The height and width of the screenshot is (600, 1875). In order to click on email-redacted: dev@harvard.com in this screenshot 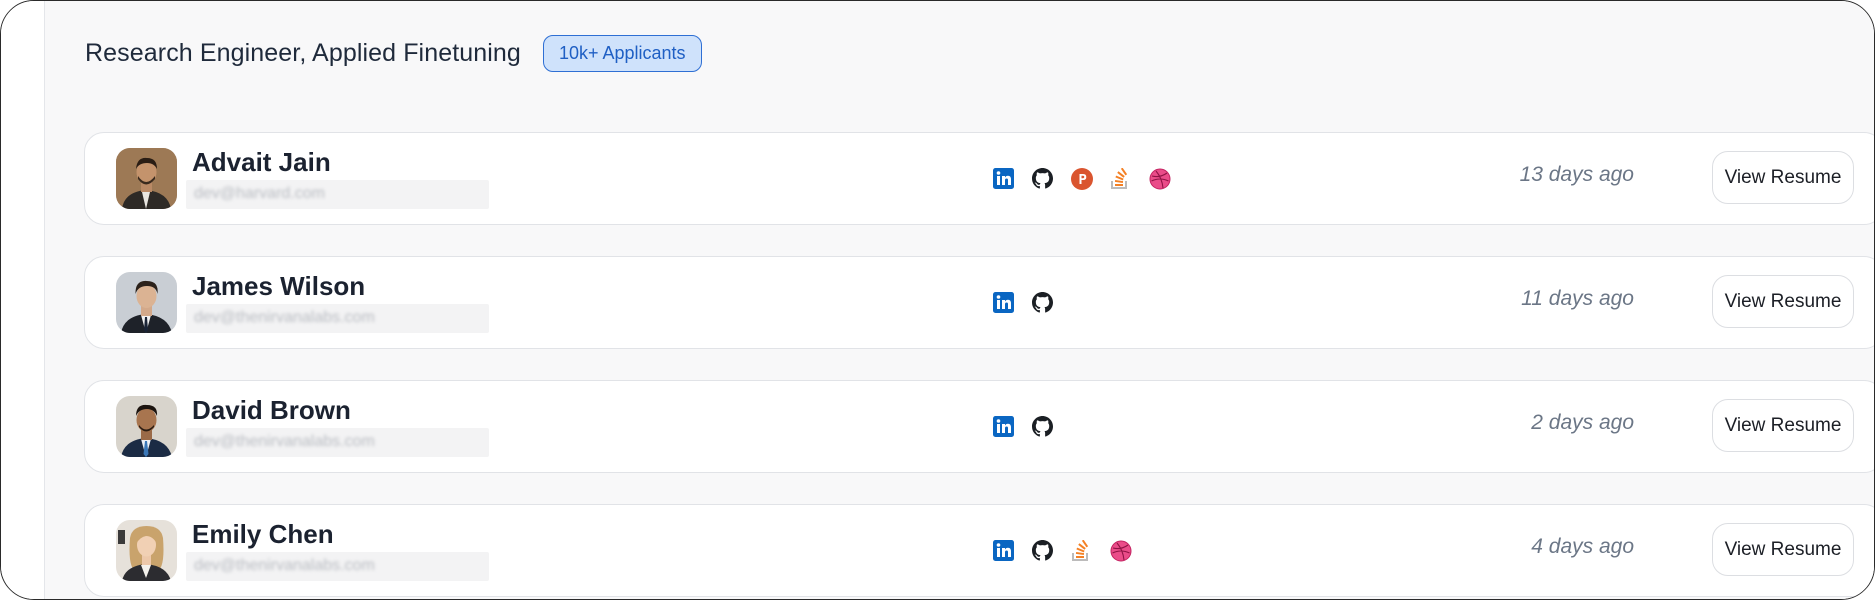, I will do `click(337, 194)`.